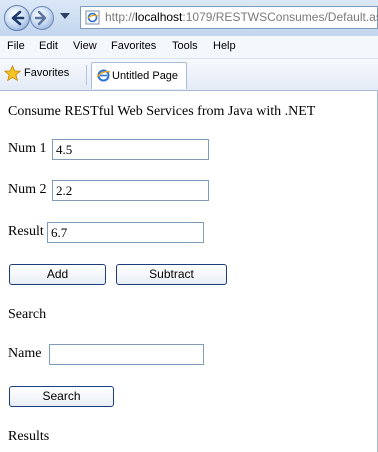  Describe the element at coordinates (189, 75) in the screenshot. I see `favorites-bar: Favorites Untitled Page` at that location.